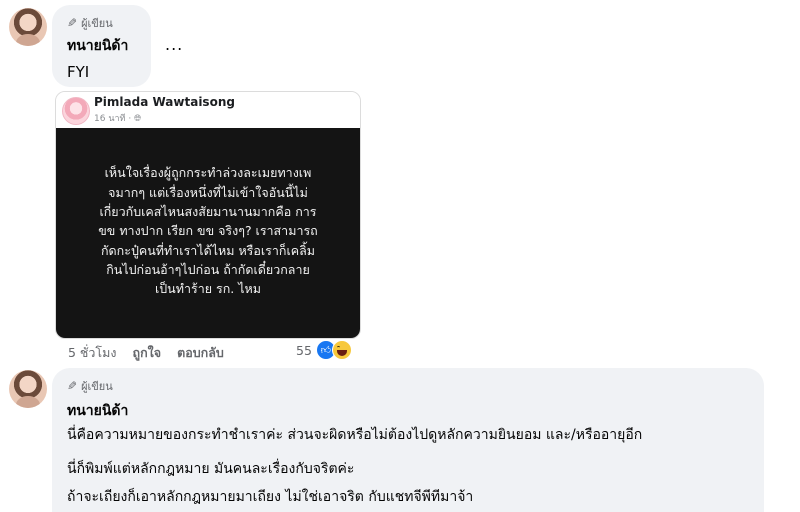  I want to click on shared-post-avatar, so click(76, 111).